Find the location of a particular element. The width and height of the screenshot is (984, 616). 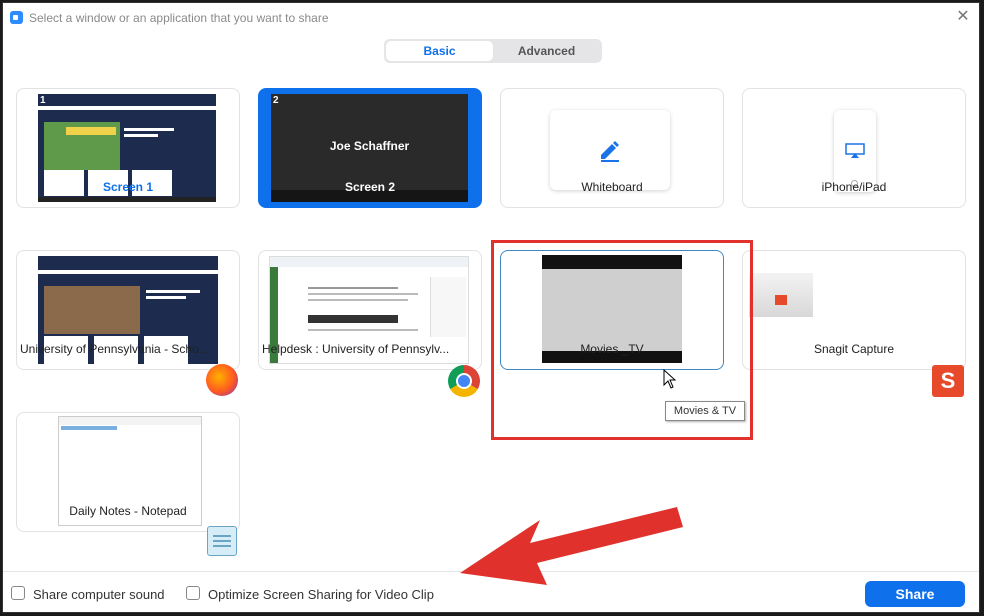

screen-number: 1 is located at coordinates (43, 100).